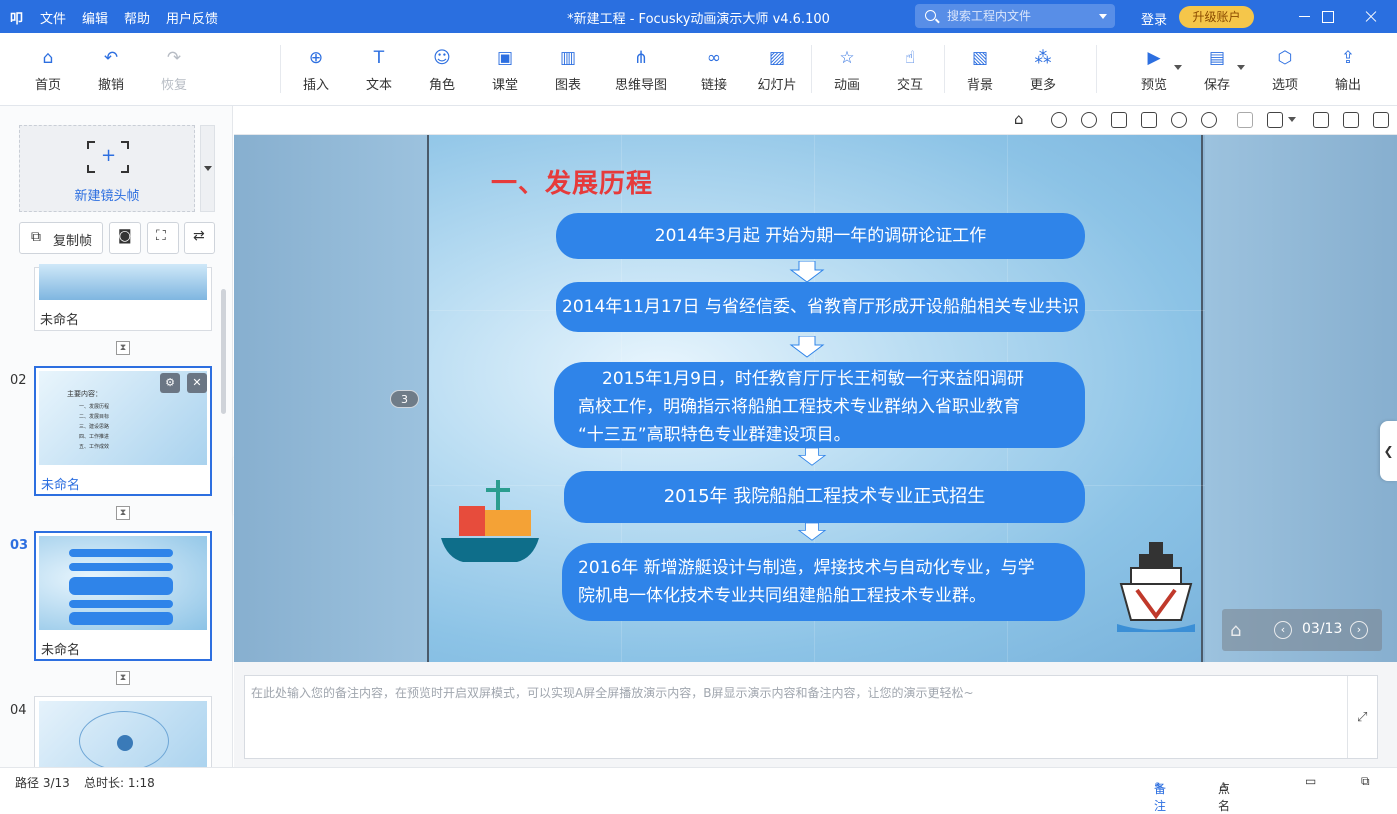  What do you see at coordinates (777, 69) in the screenshot?
I see `slides-button: ▨ 幻灯片` at bounding box center [777, 69].